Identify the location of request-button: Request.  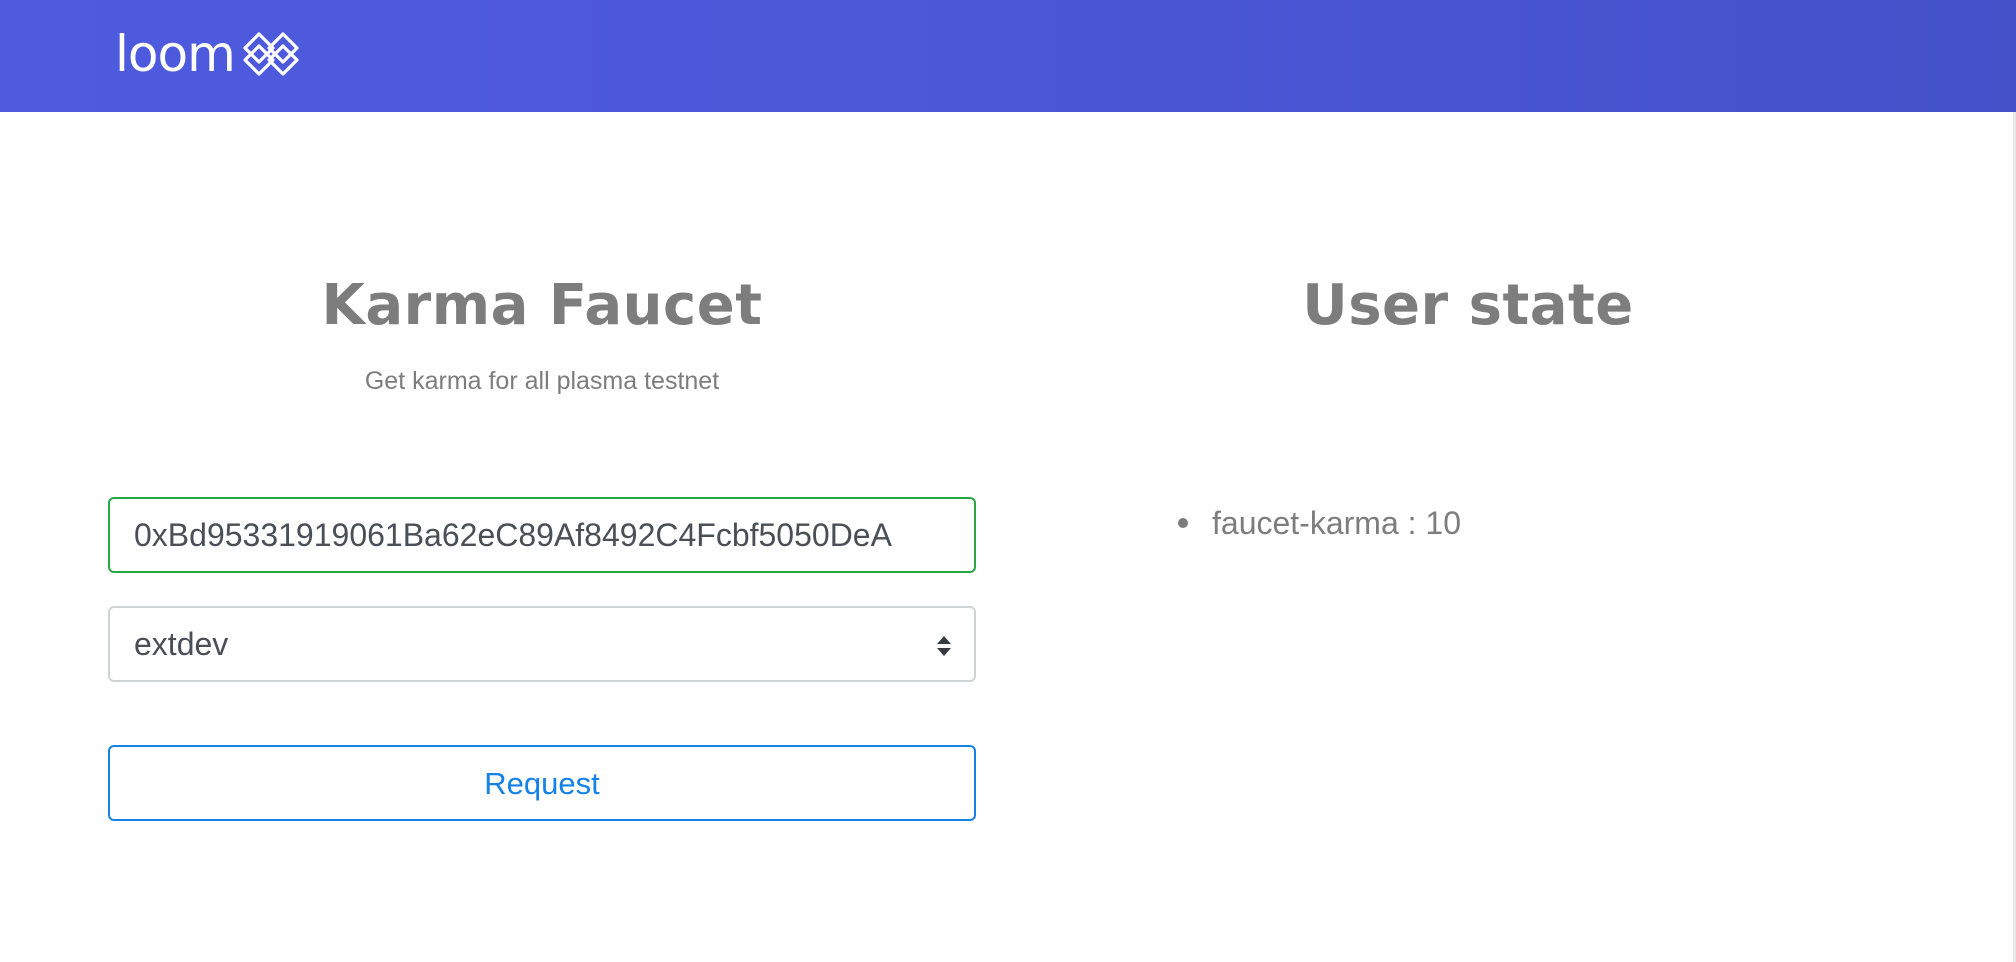
(542, 783).